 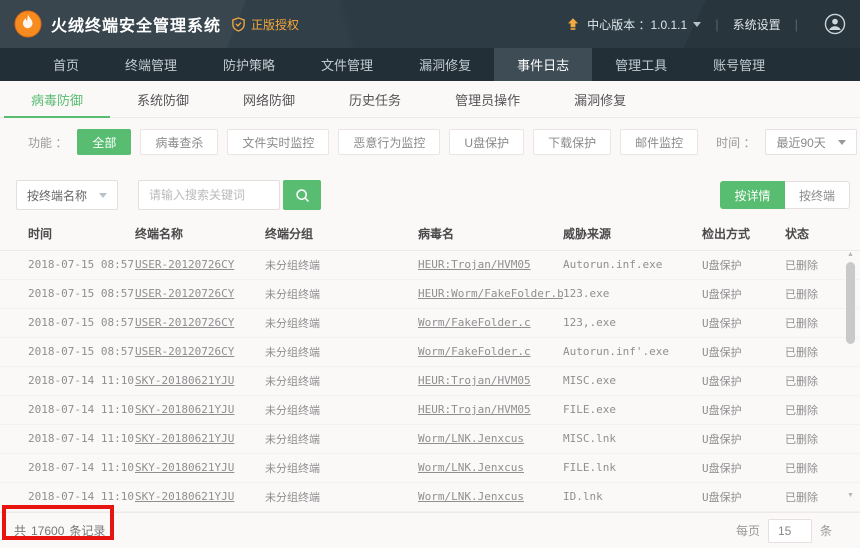 I want to click on cell-threat-source: MISC.lnk, so click(x=589, y=438).